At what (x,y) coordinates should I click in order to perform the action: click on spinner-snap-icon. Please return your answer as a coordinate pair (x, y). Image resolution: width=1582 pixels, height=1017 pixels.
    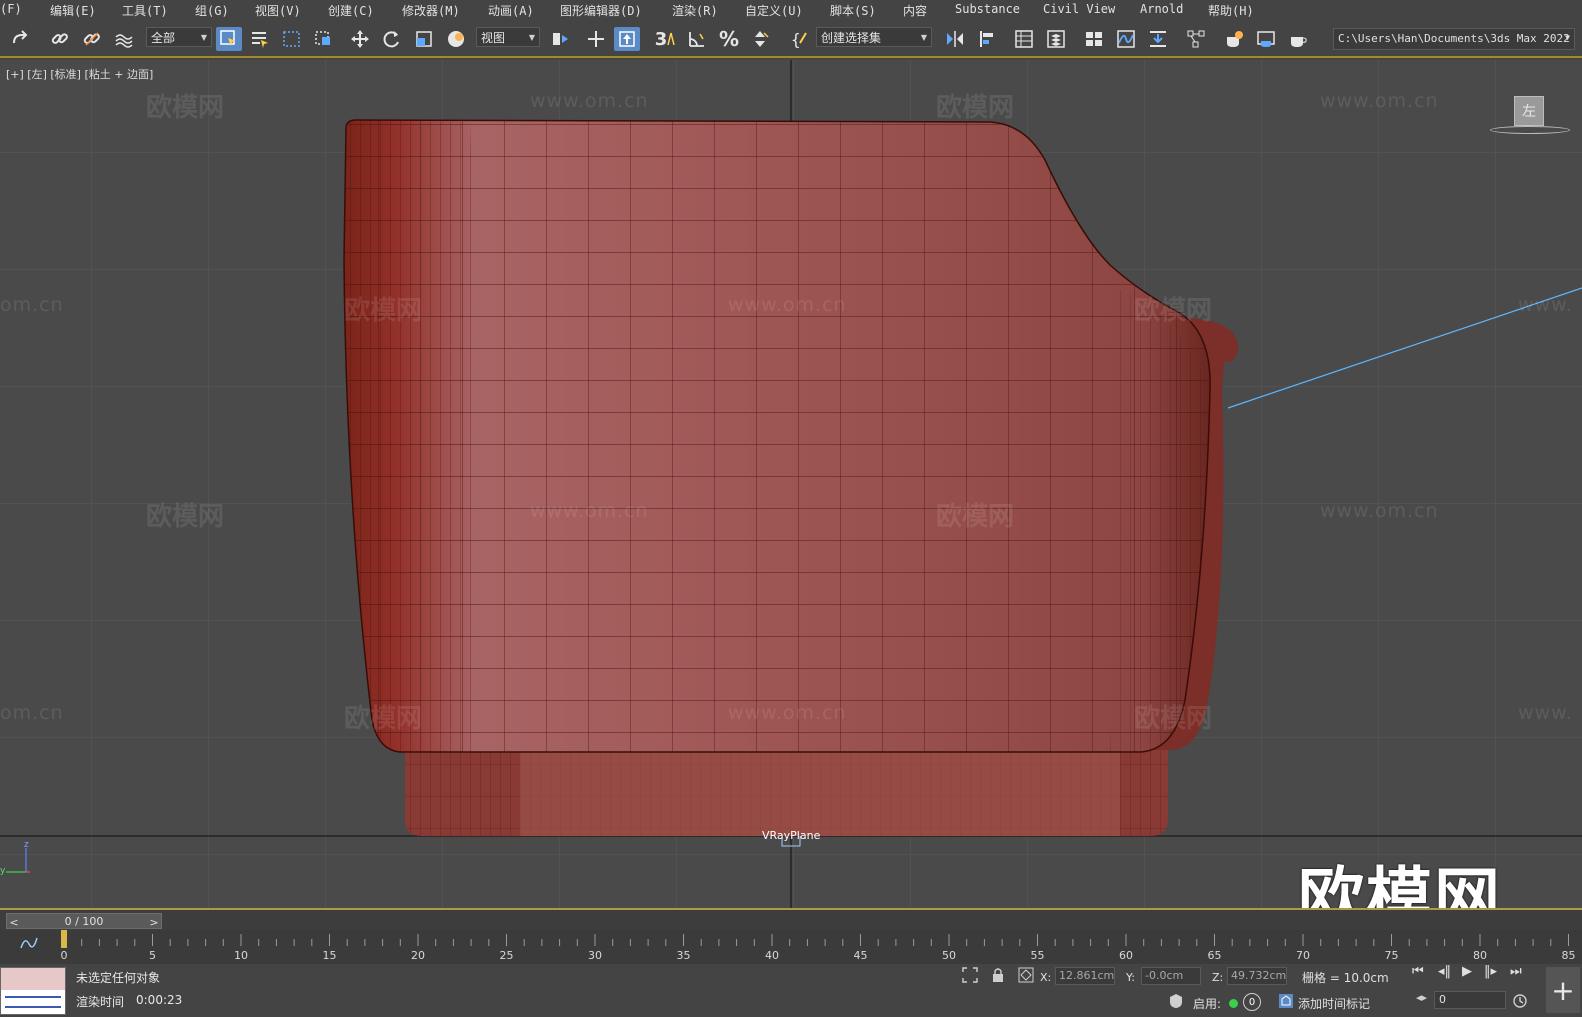
    Looking at the image, I should click on (760, 39).